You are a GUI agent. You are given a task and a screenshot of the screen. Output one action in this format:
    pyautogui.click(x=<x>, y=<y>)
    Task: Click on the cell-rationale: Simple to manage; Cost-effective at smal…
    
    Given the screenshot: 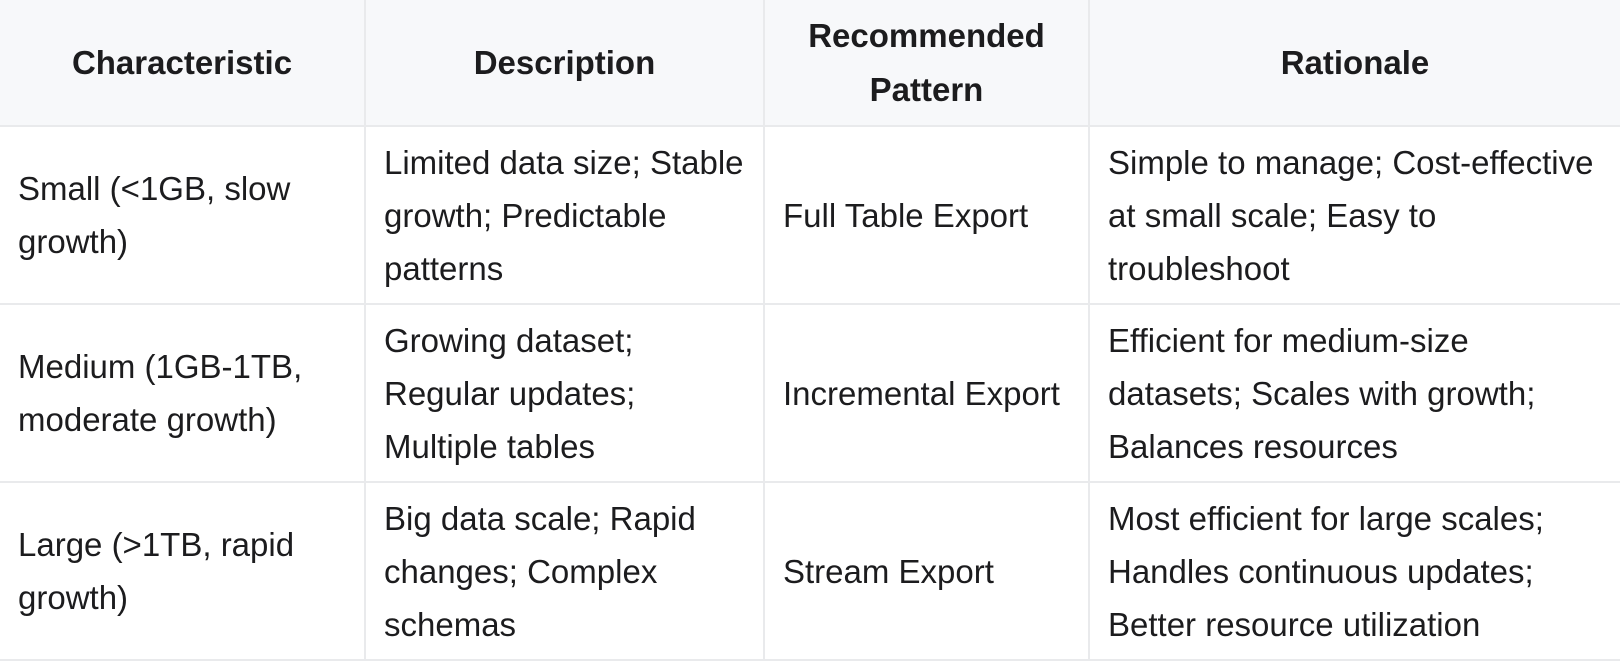 What is the action you would take?
    pyautogui.click(x=1354, y=215)
    